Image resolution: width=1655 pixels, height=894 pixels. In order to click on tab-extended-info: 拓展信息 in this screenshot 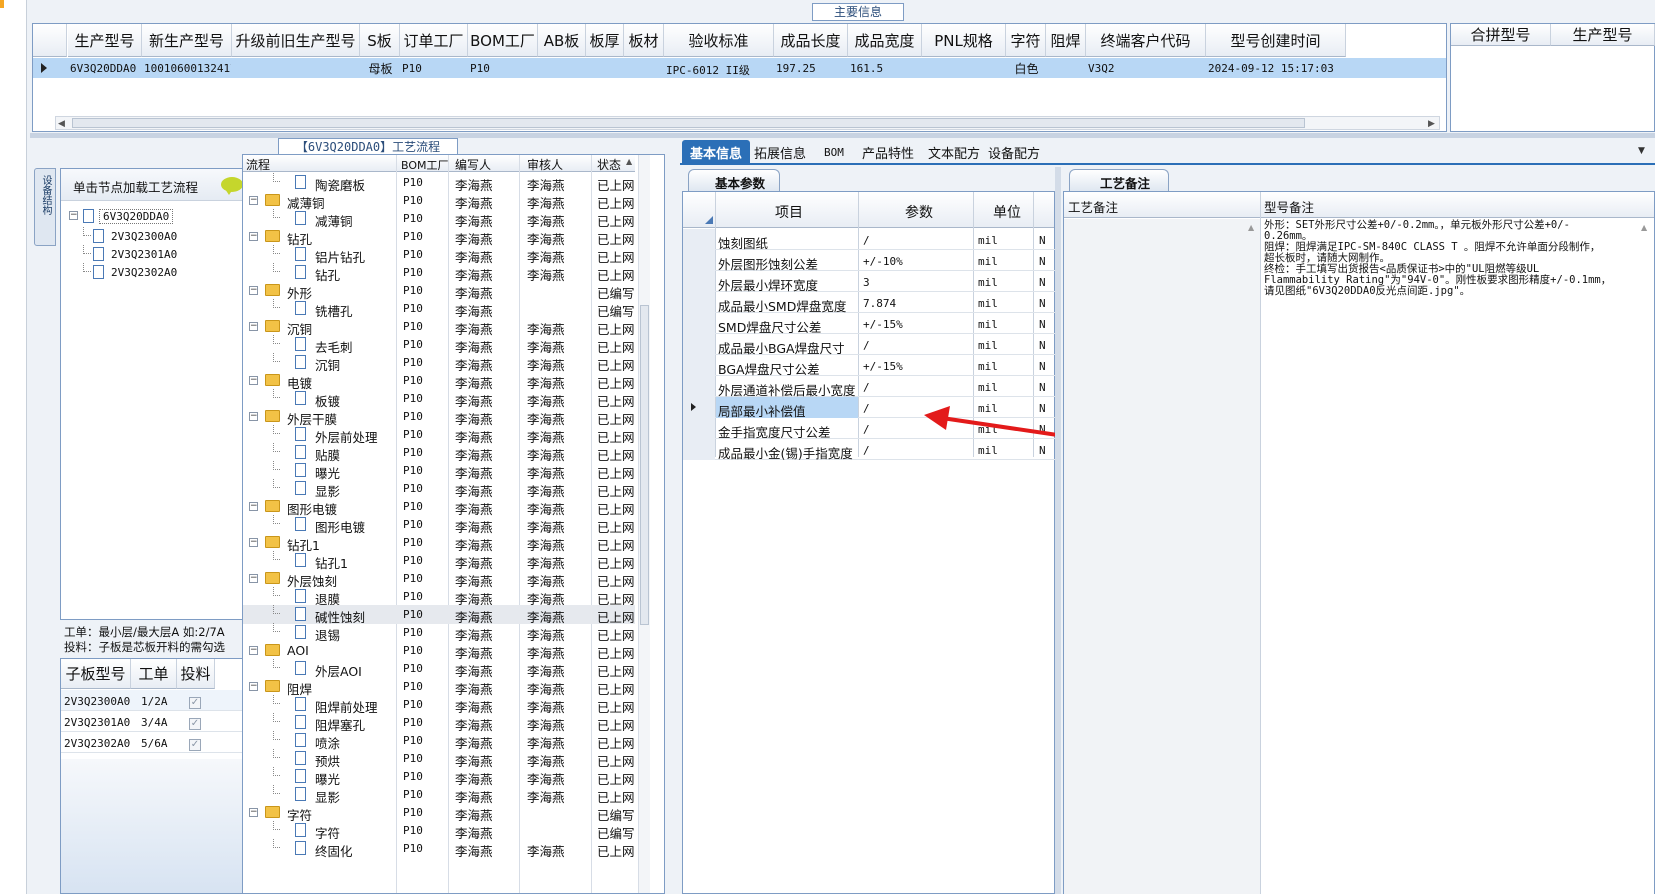, I will do `click(780, 152)`.